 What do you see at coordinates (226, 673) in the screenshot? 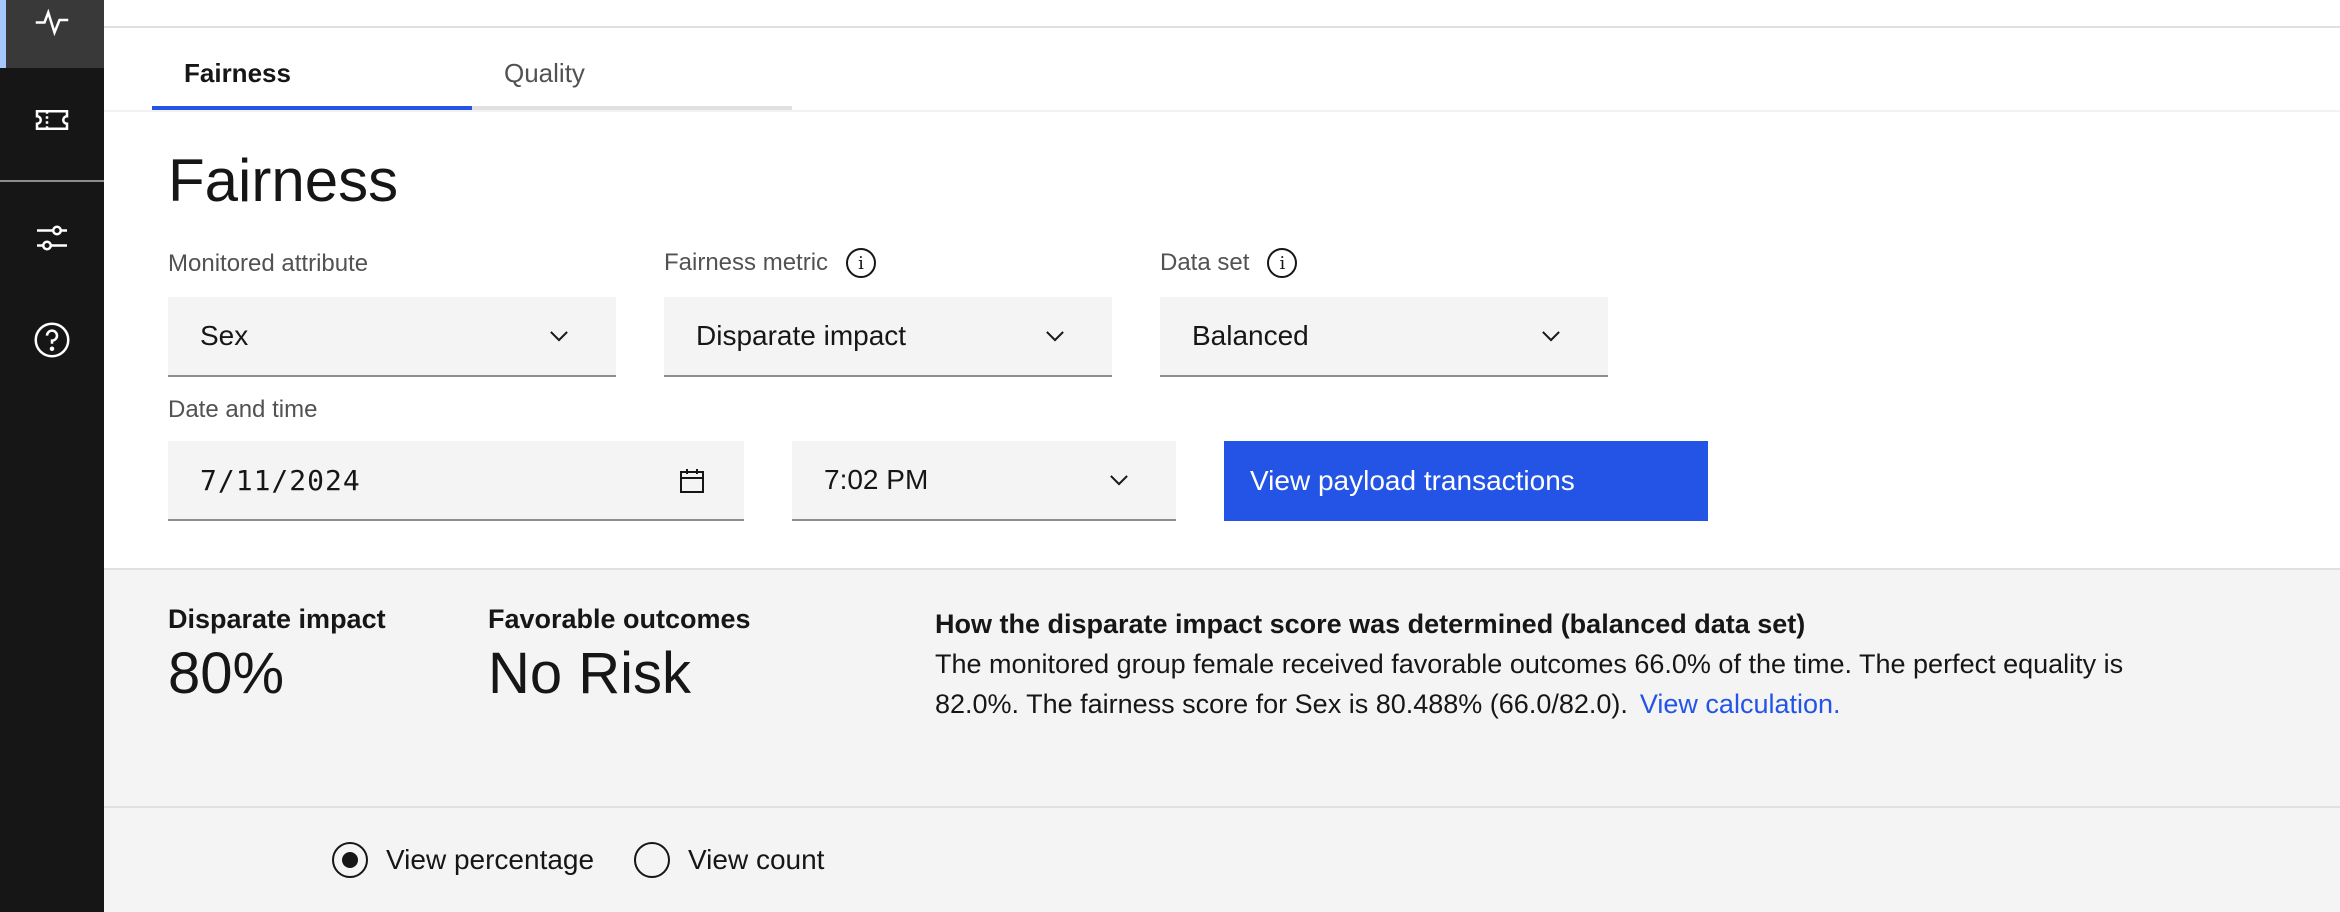
I see `disparate-impact-value: 80%` at bounding box center [226, 673].